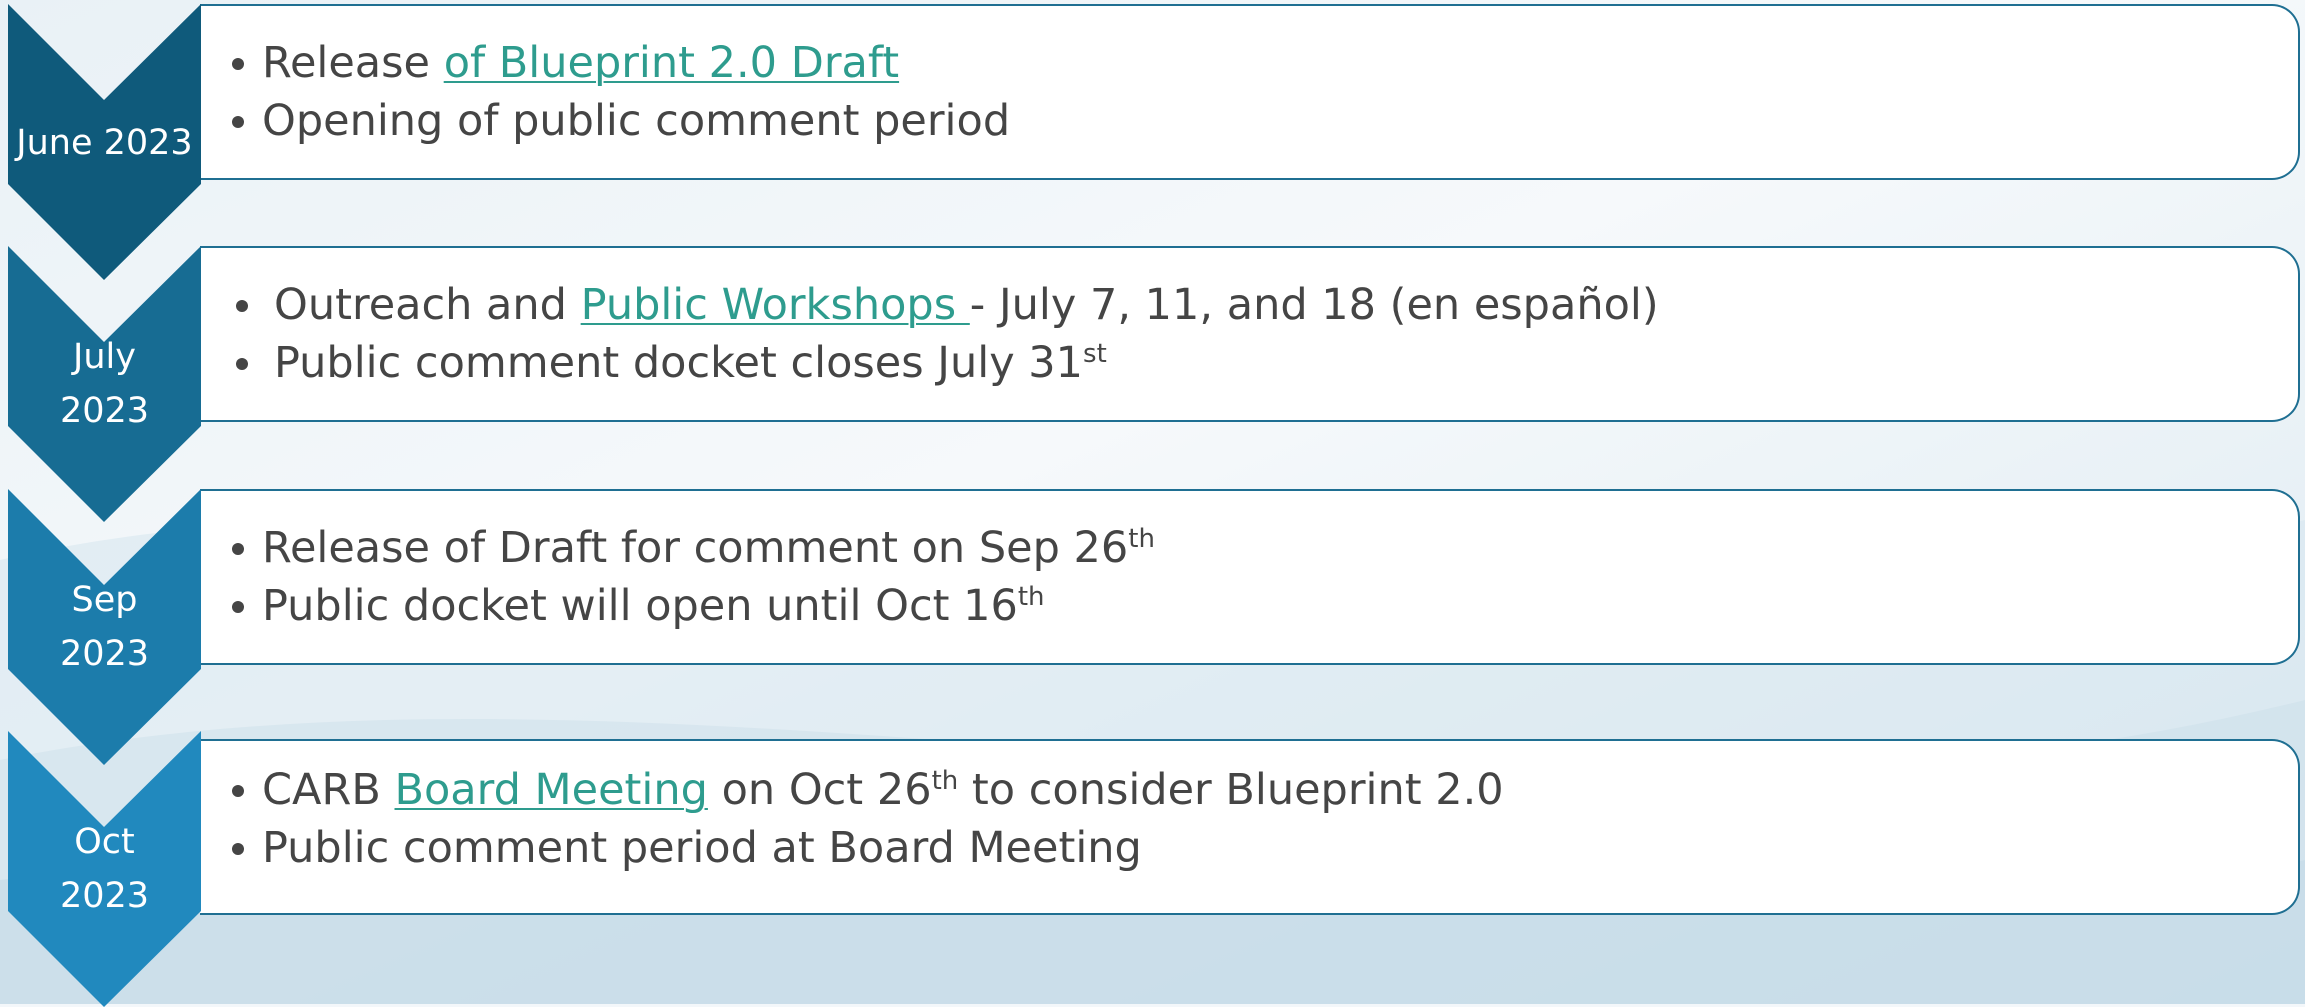  I want to click on bullet-item: Release of Blueprint 2.0 Draft, so click(620, 63).